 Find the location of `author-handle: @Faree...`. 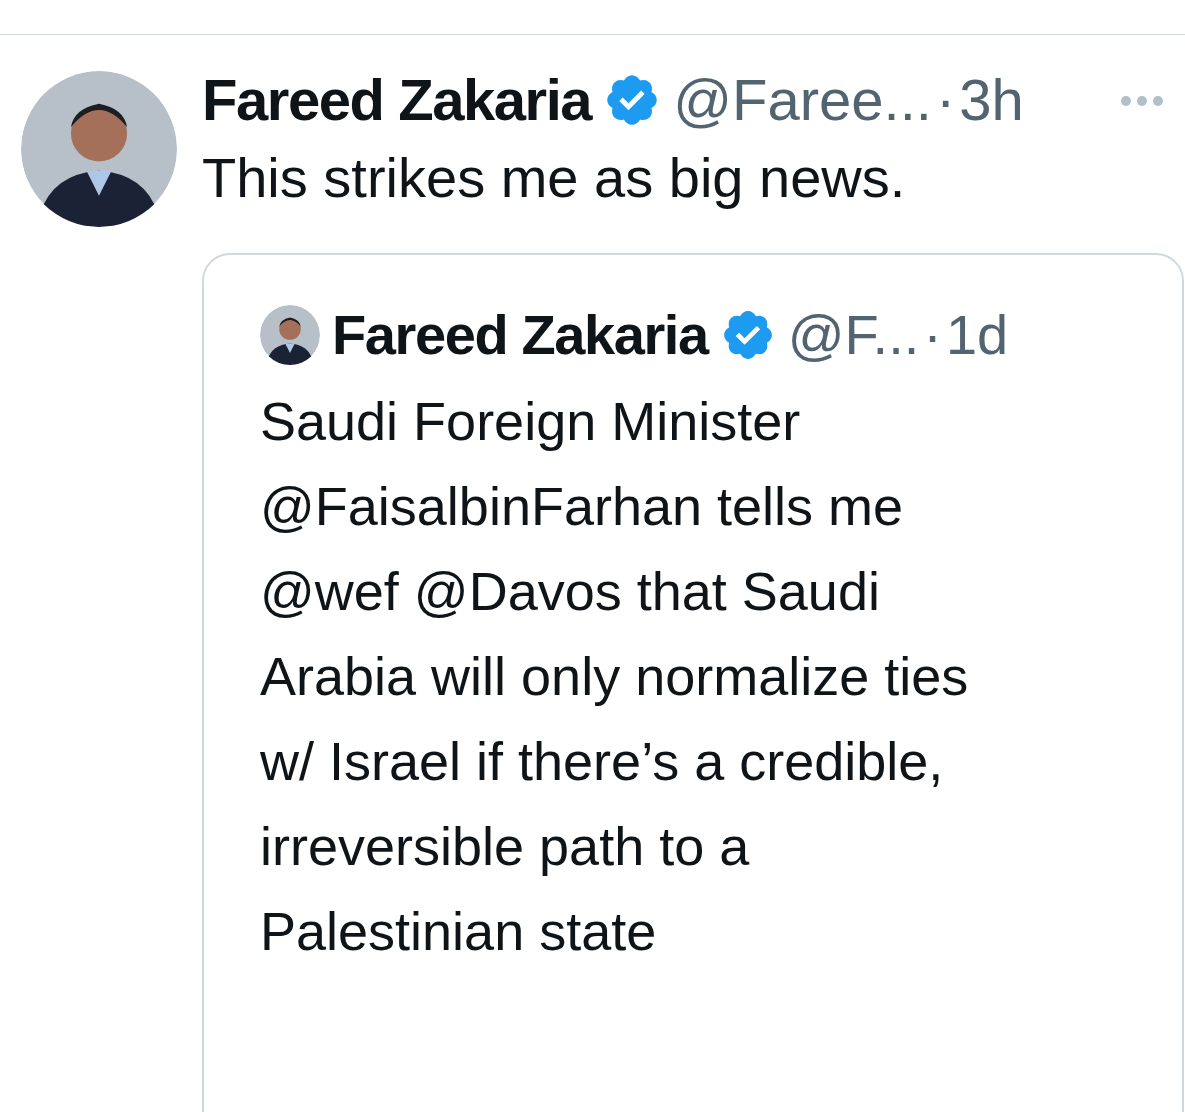

author-handle: @Faree... is located at coordinates (802, 100).